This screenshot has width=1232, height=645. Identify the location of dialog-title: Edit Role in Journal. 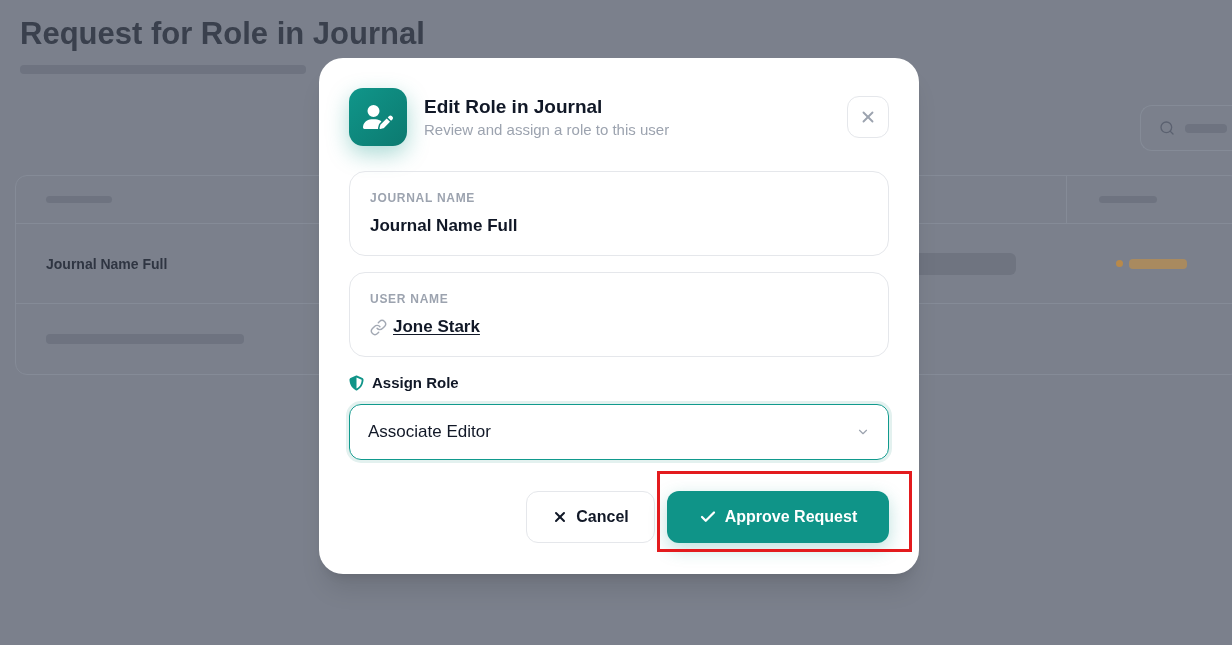
(513, 107).